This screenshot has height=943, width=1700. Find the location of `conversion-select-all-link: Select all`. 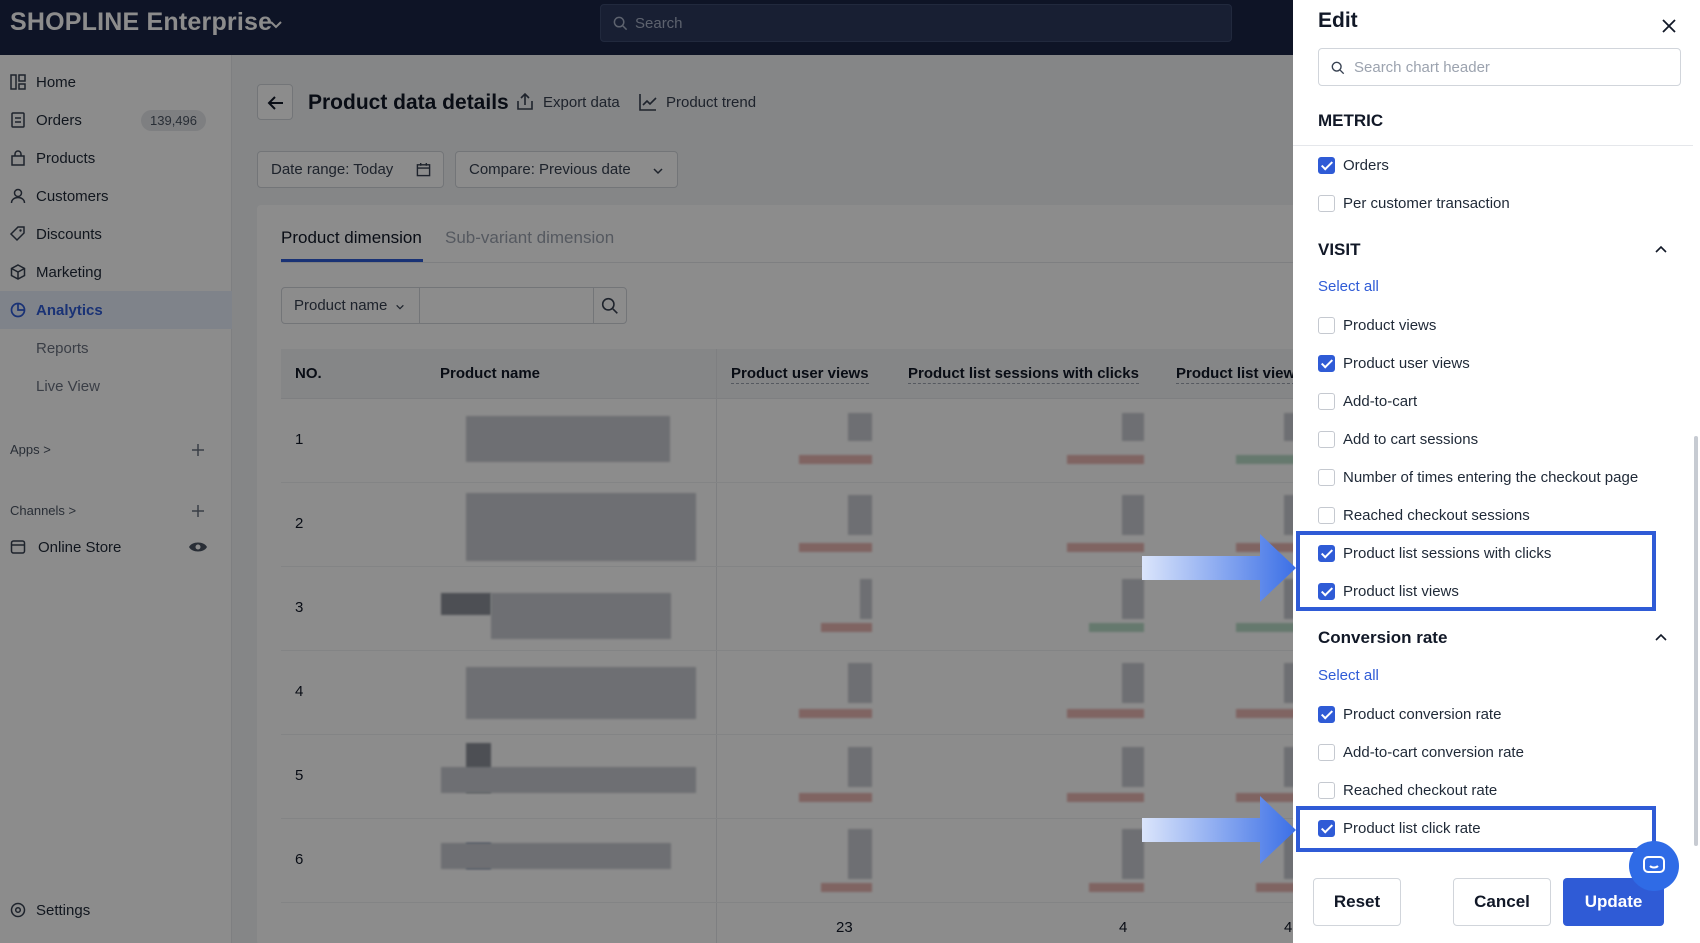

conversion-select-all-link: Select all is located at coordinates (1348, 675).